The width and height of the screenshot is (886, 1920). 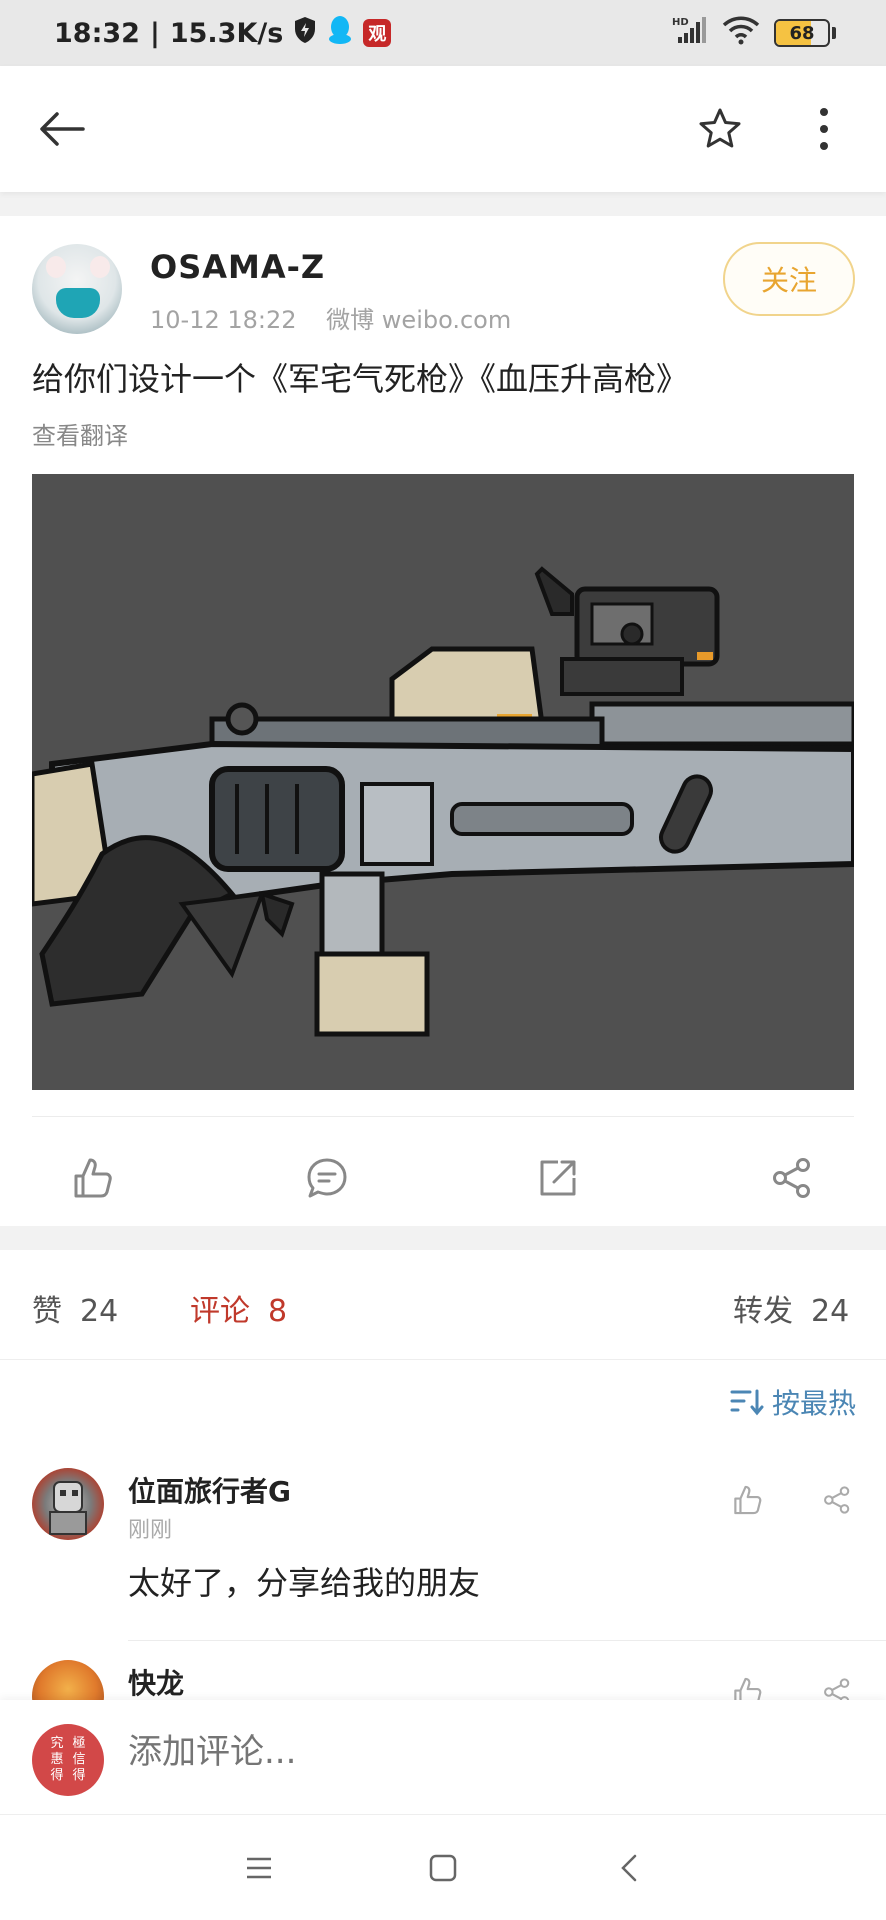 I want to click on like-button, so click(x=92, y=1178).